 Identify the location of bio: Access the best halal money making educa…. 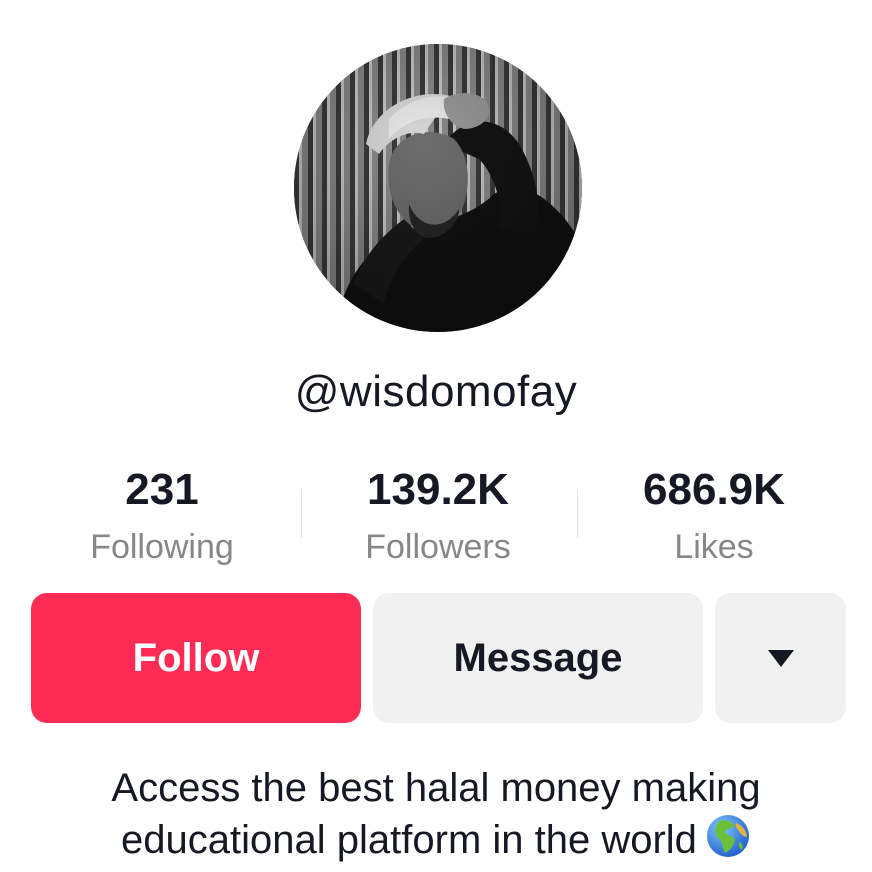
(436, 814).